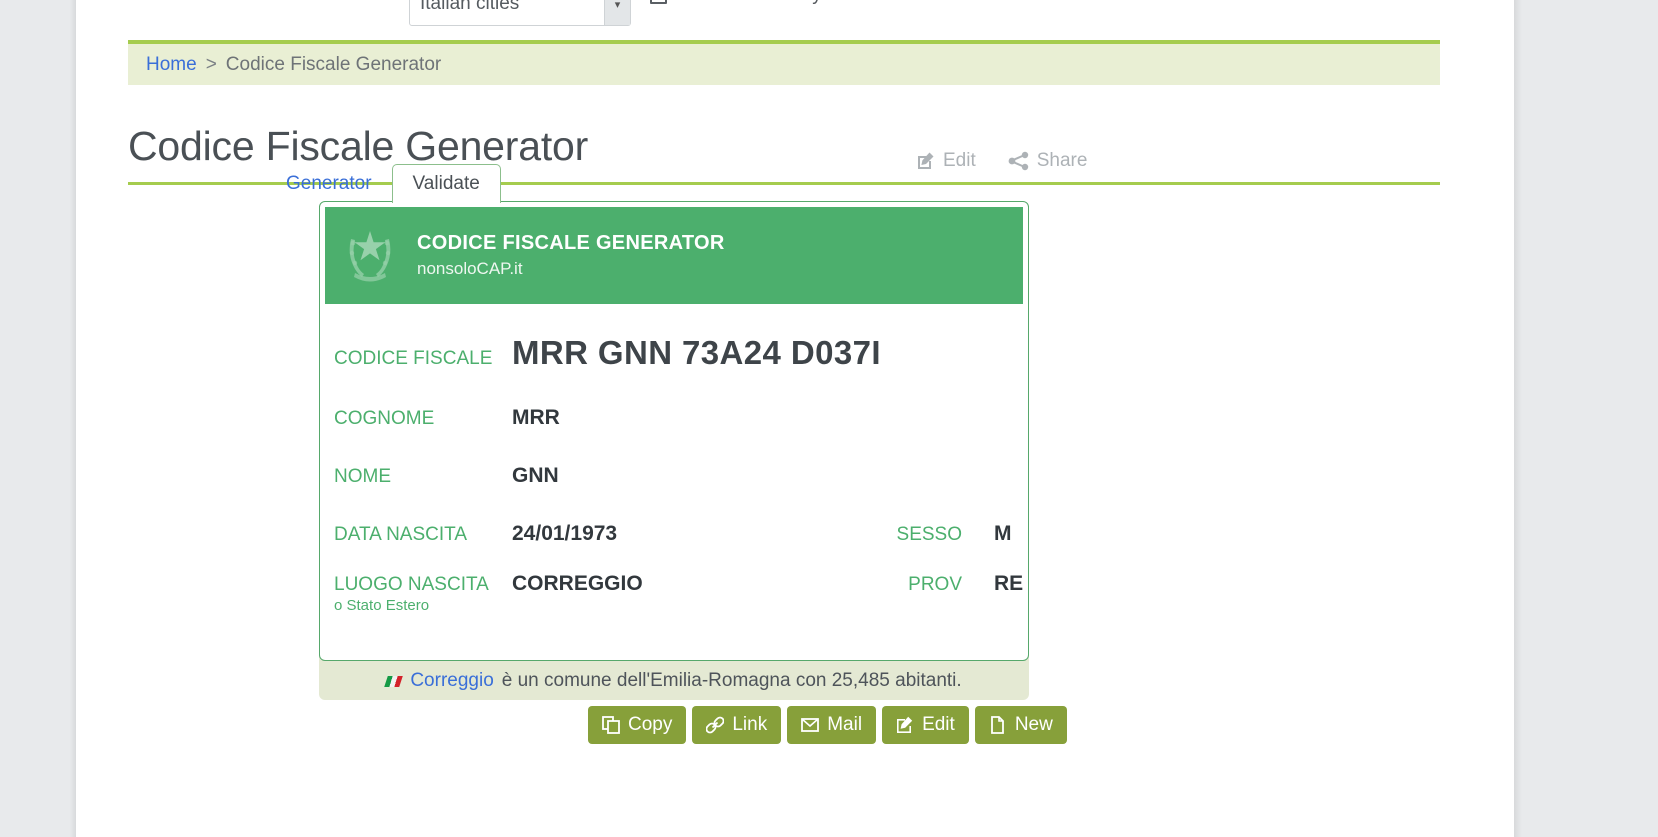 Image resolution: width=1658 pixels, height=837 pixels. I want to click on nome-label: NOME, so click(362, 476).